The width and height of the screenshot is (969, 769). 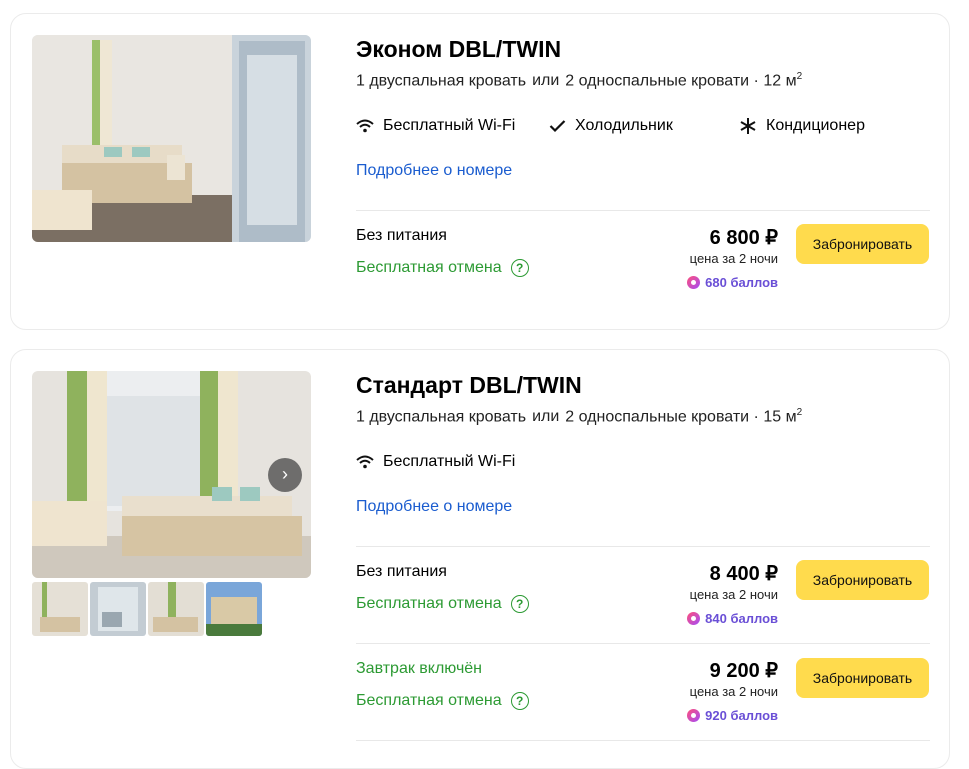 What do you see at coordinates (741, 715) in the screenshot?
I see `points-label: 920 баллов` at bounding box center [741, 715].